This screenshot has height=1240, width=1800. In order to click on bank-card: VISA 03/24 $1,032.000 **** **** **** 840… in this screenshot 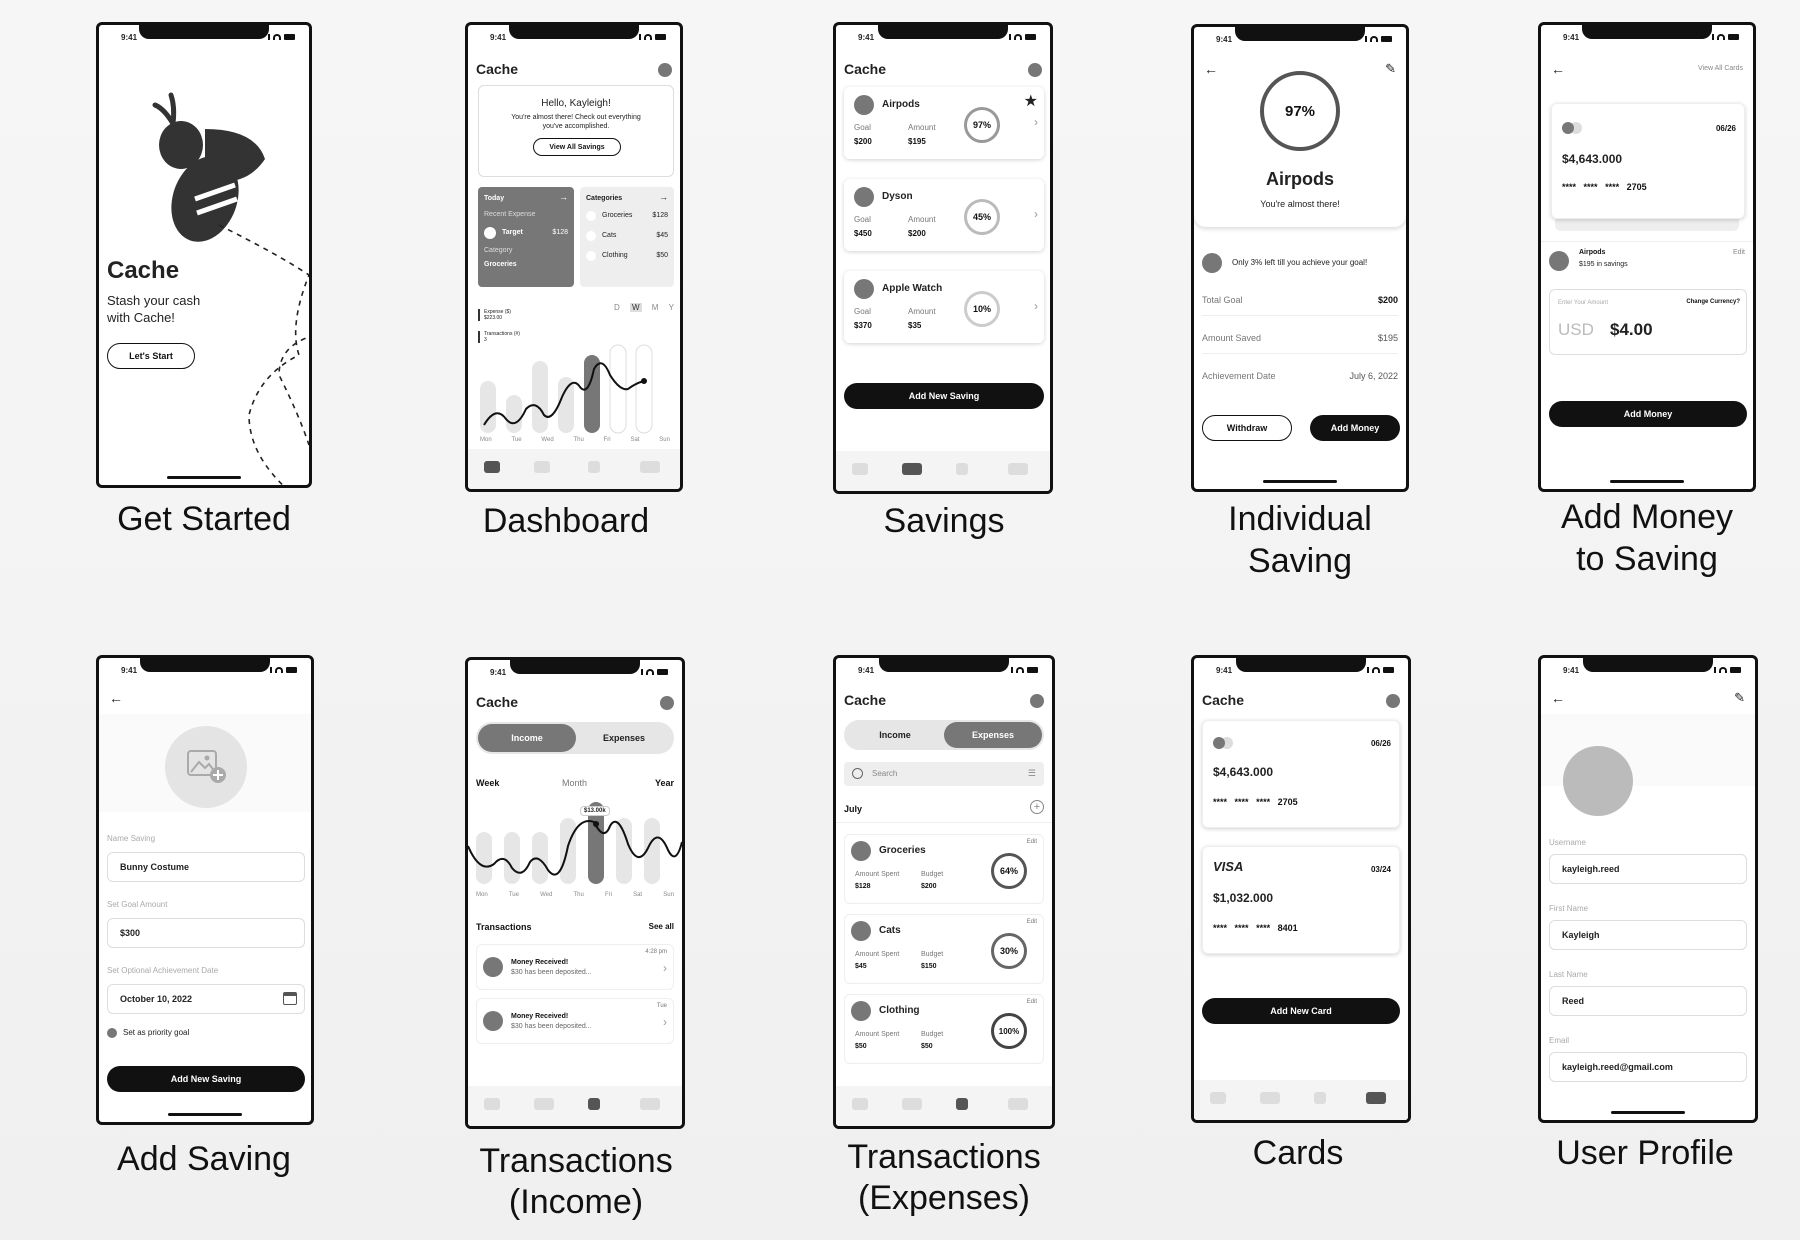, I will do `click(1301, 900)`.